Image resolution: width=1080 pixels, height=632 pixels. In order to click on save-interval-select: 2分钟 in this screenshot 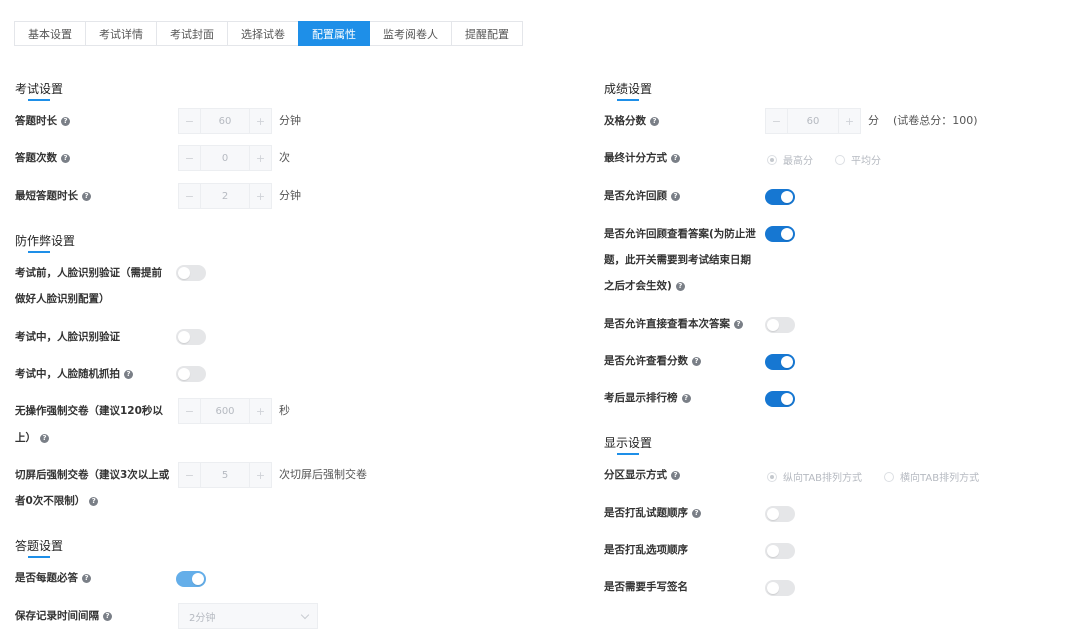, I will do `click(248, 616)`.